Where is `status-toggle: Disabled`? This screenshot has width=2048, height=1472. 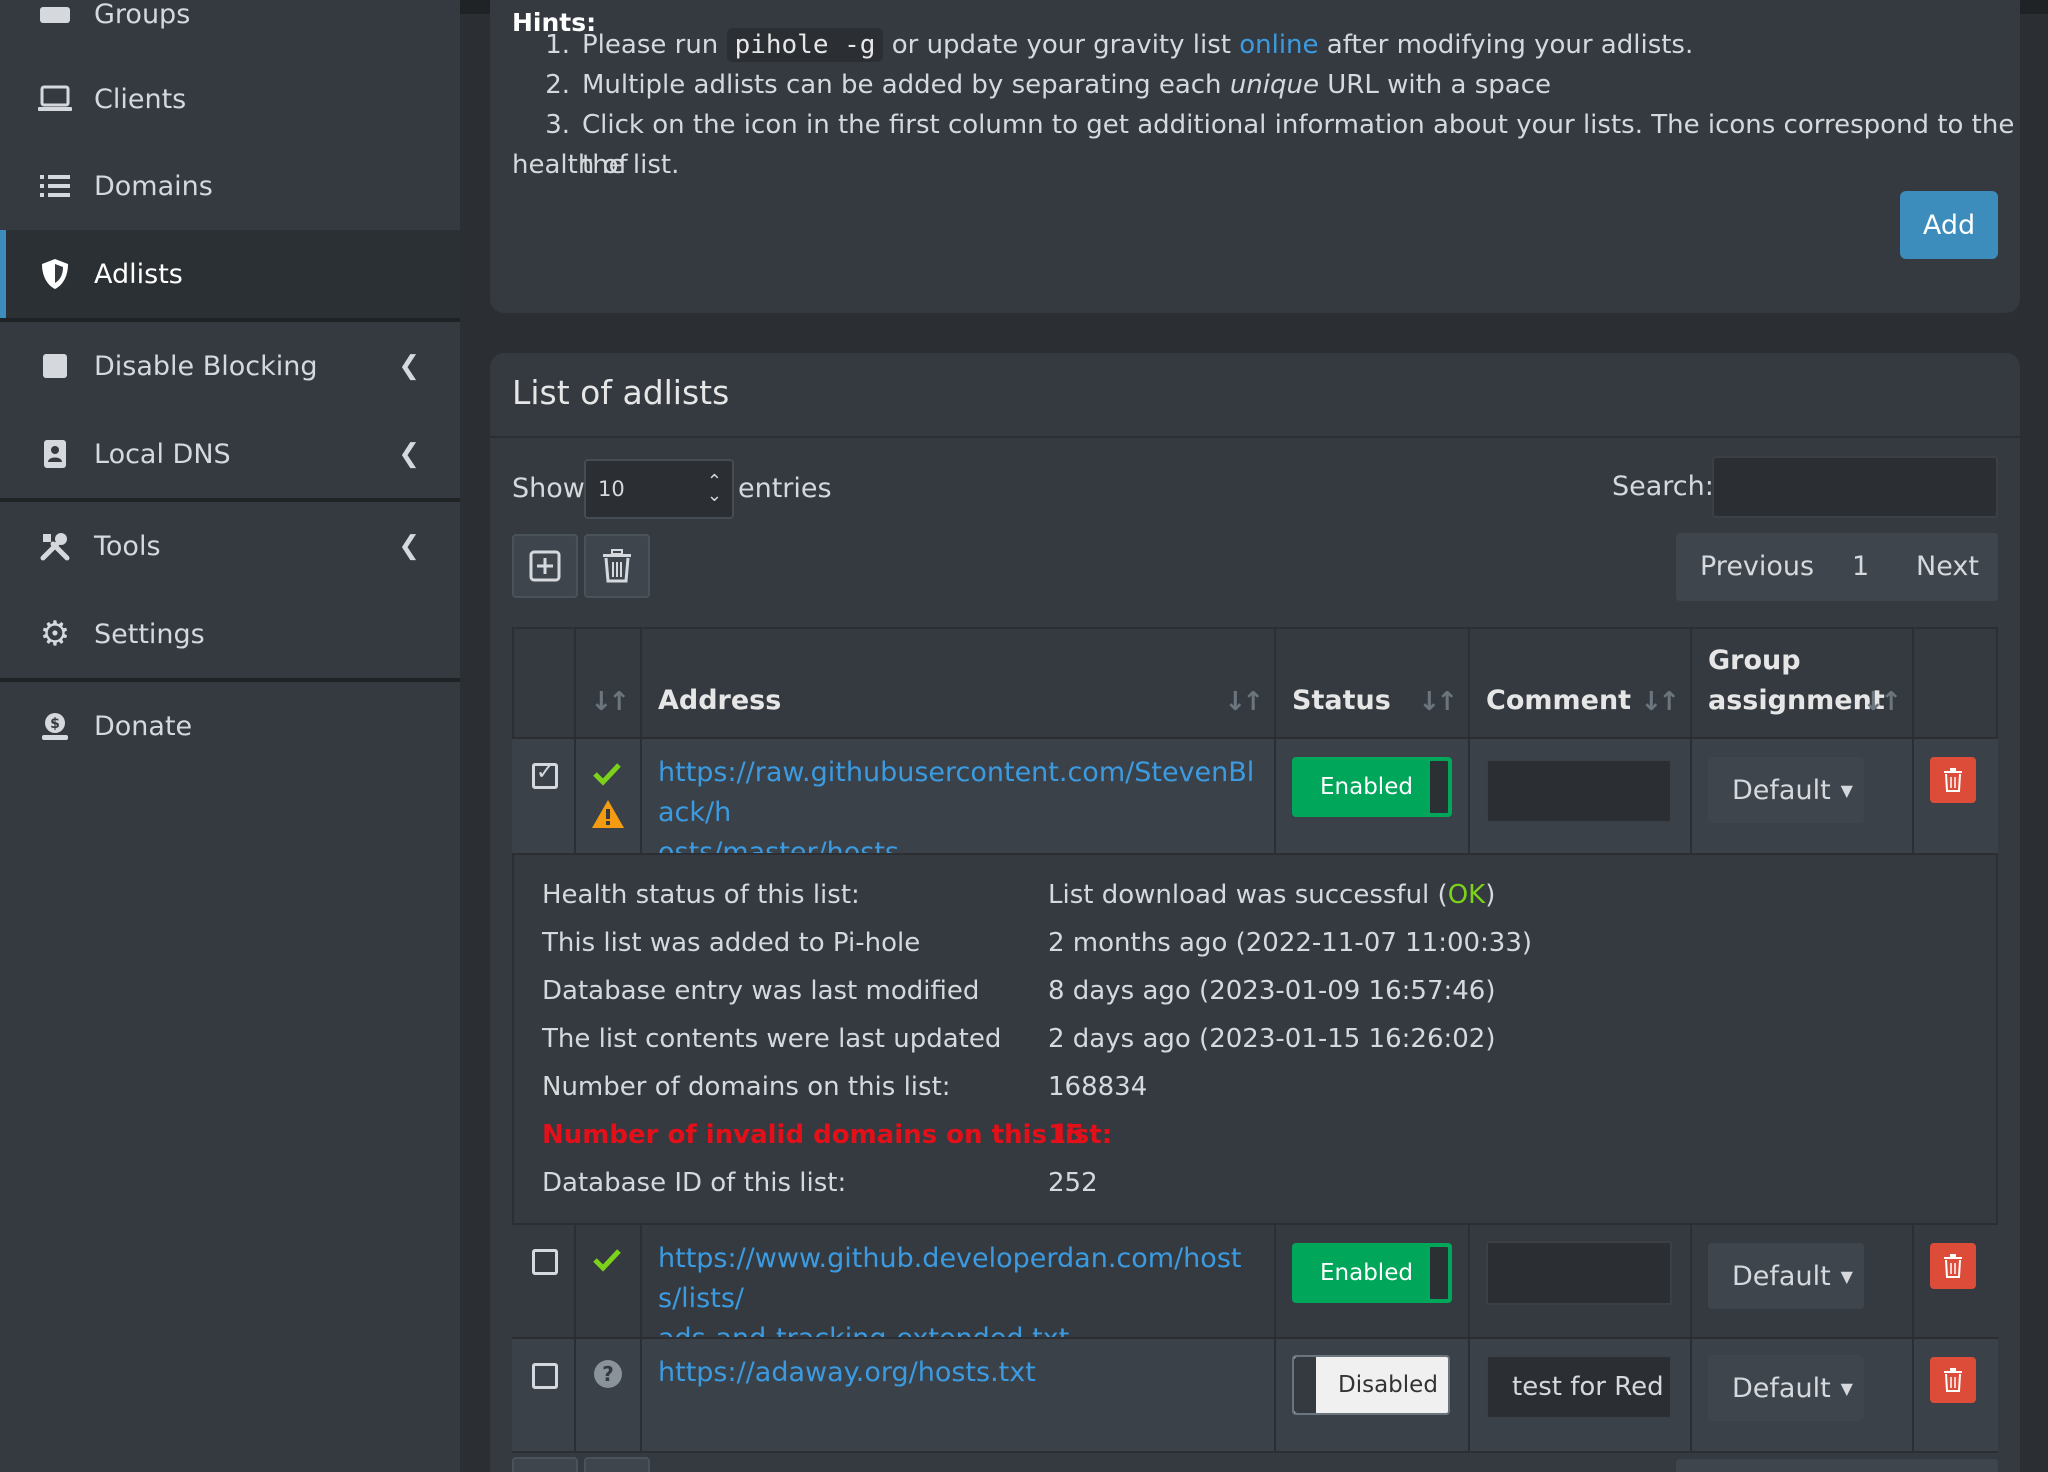 status-toggle: Disabled is located at coordinates (1371, 1385).